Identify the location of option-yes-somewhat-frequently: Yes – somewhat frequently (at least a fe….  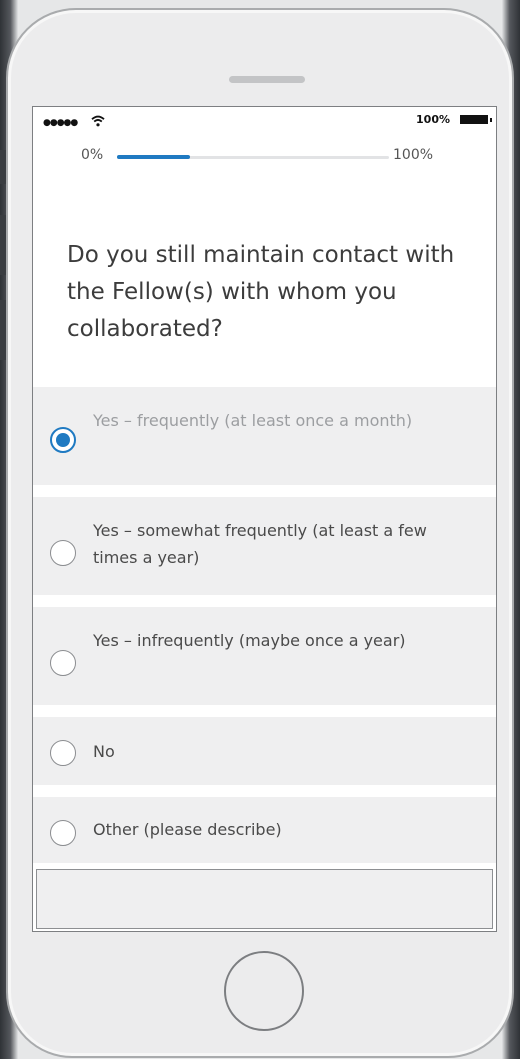
(264, 546).